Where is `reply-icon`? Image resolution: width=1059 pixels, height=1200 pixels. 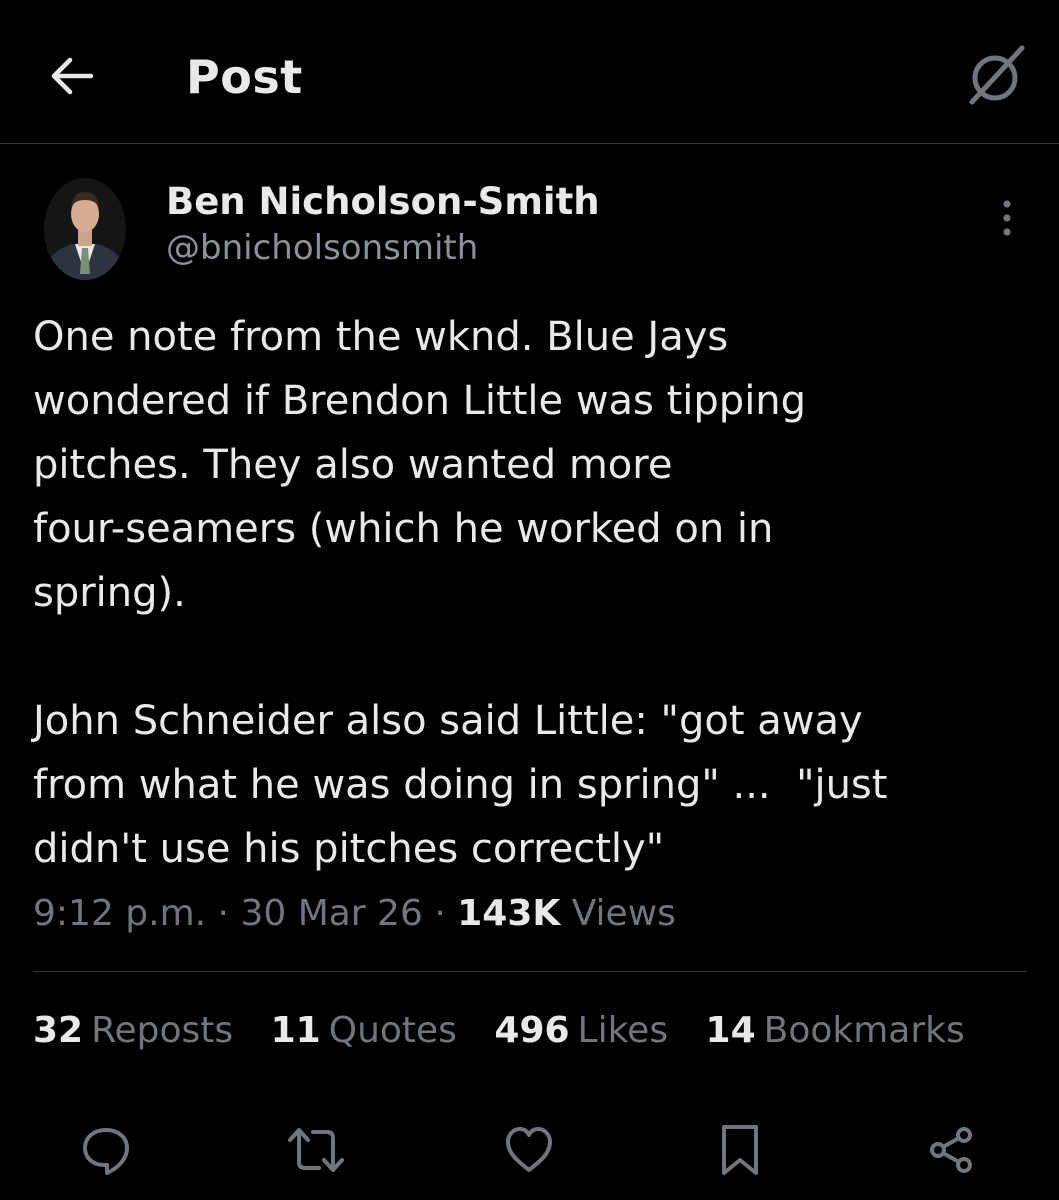
reply-icon is located at coordinates (106, 1151).